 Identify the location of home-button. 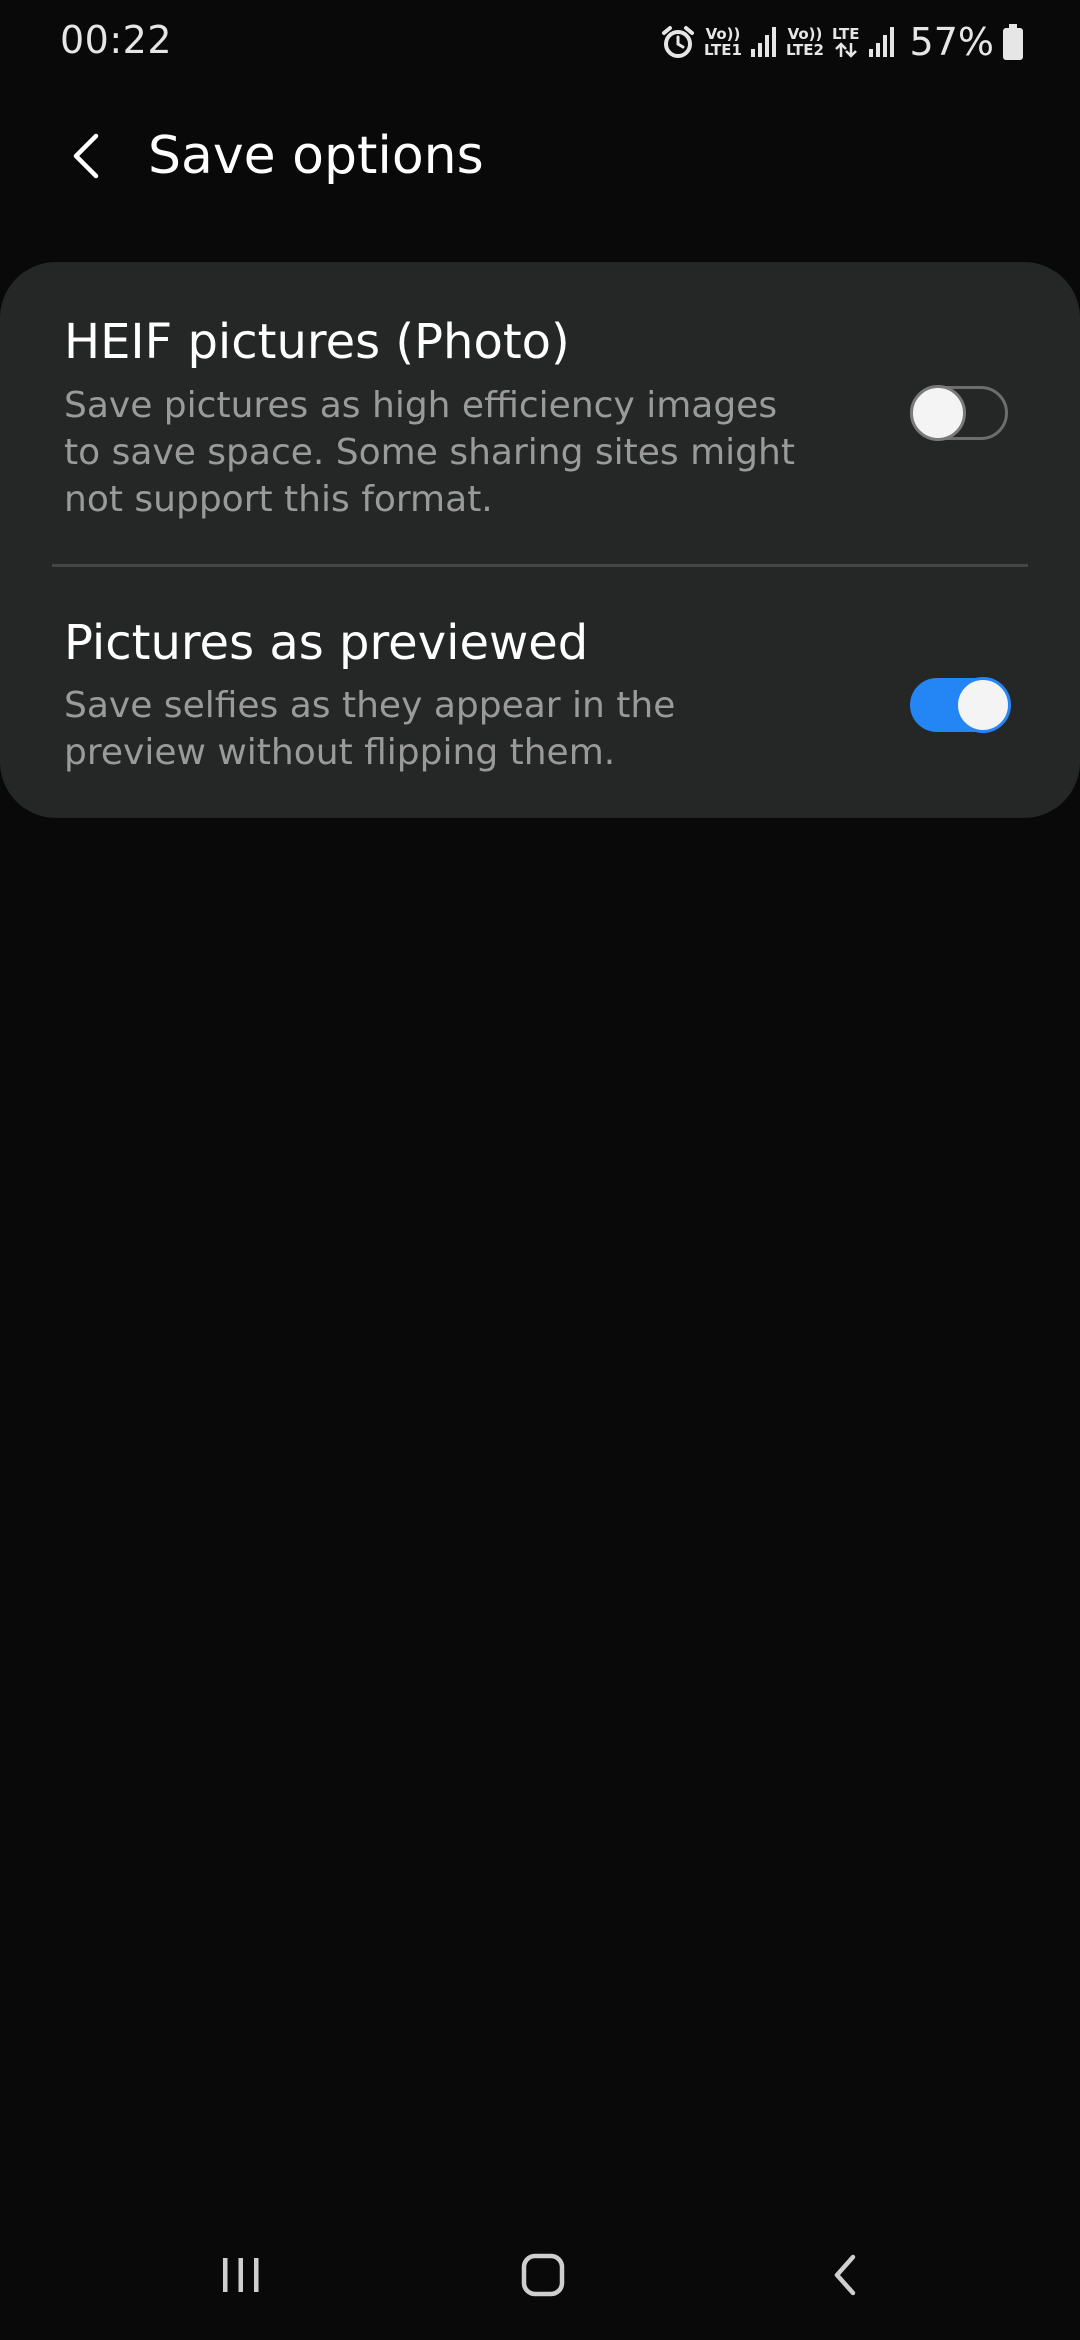
(543, 2275).